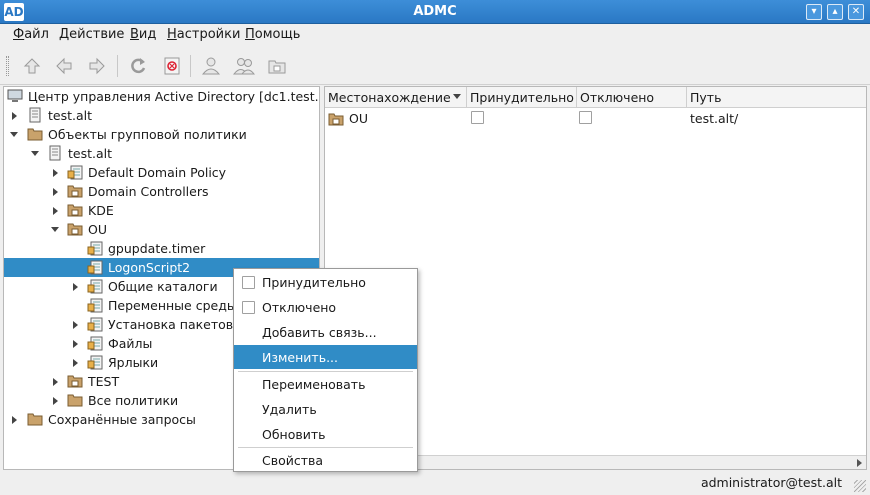  Describe the element at coordinates (435, 483) in the screenshot. I see `status-bar: administrator@test.alt` at that location.